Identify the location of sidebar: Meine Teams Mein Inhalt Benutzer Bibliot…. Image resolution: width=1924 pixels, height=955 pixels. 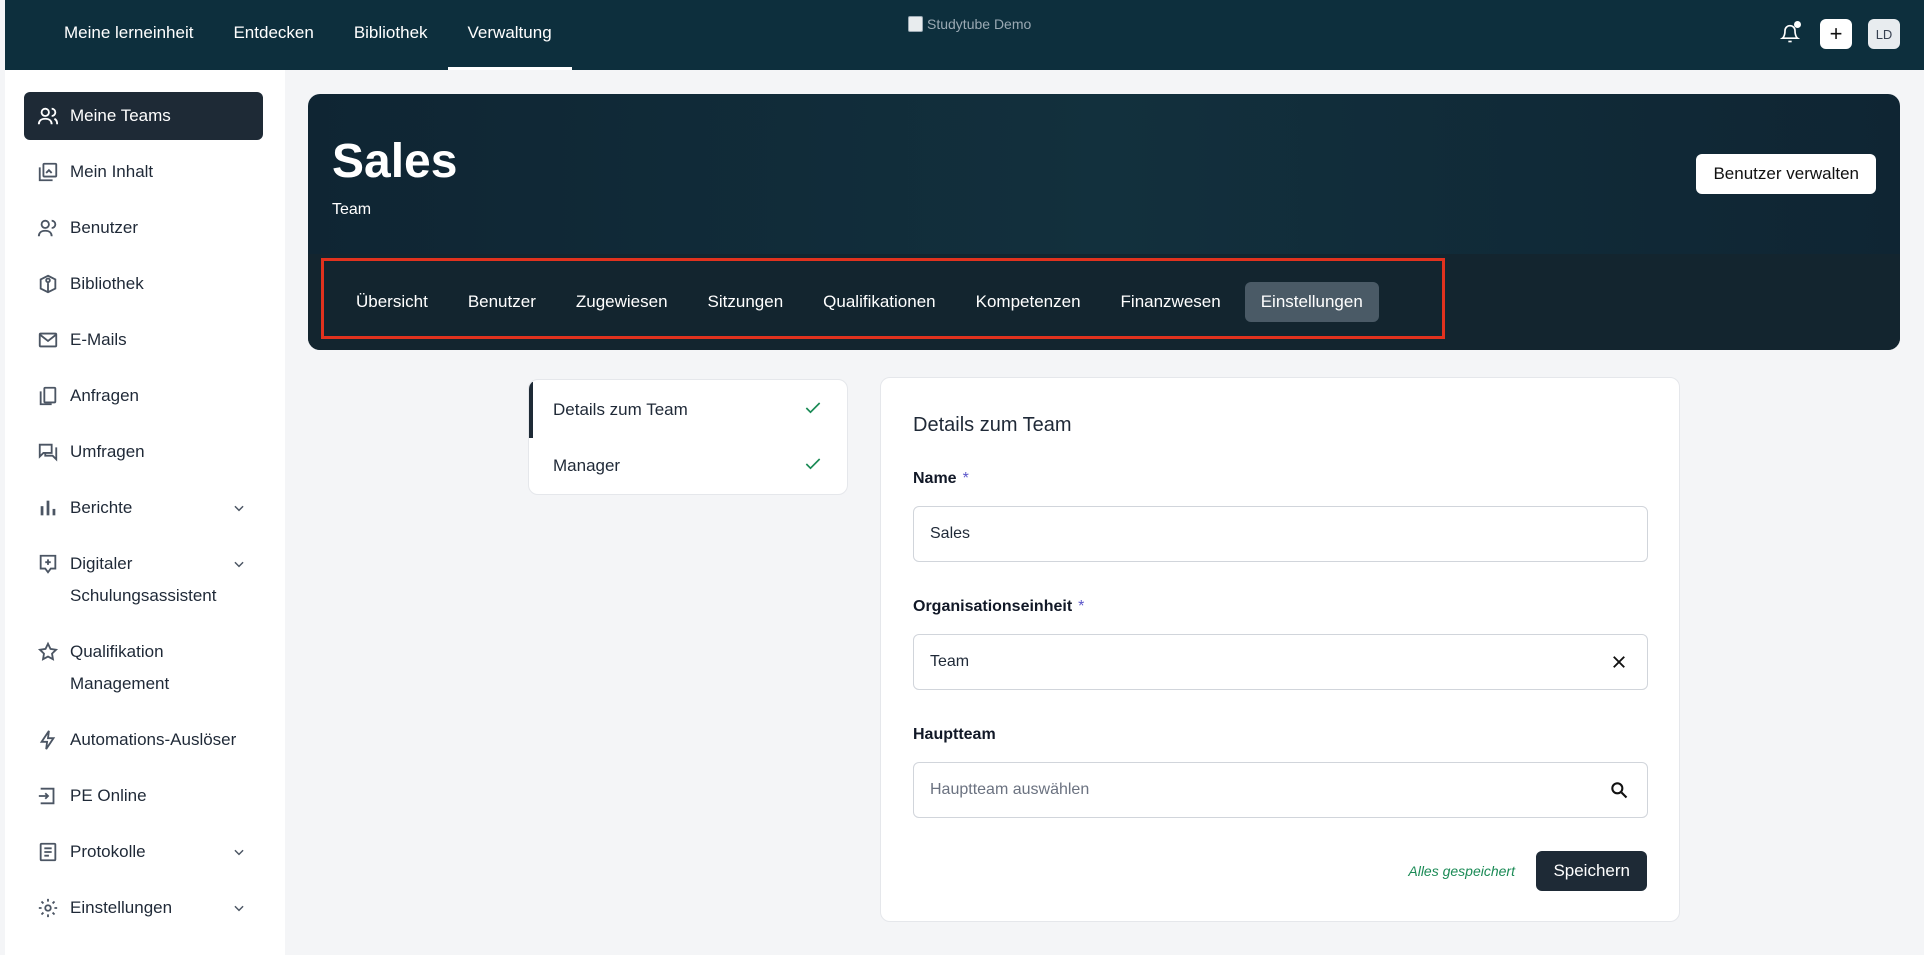
(142, 512).